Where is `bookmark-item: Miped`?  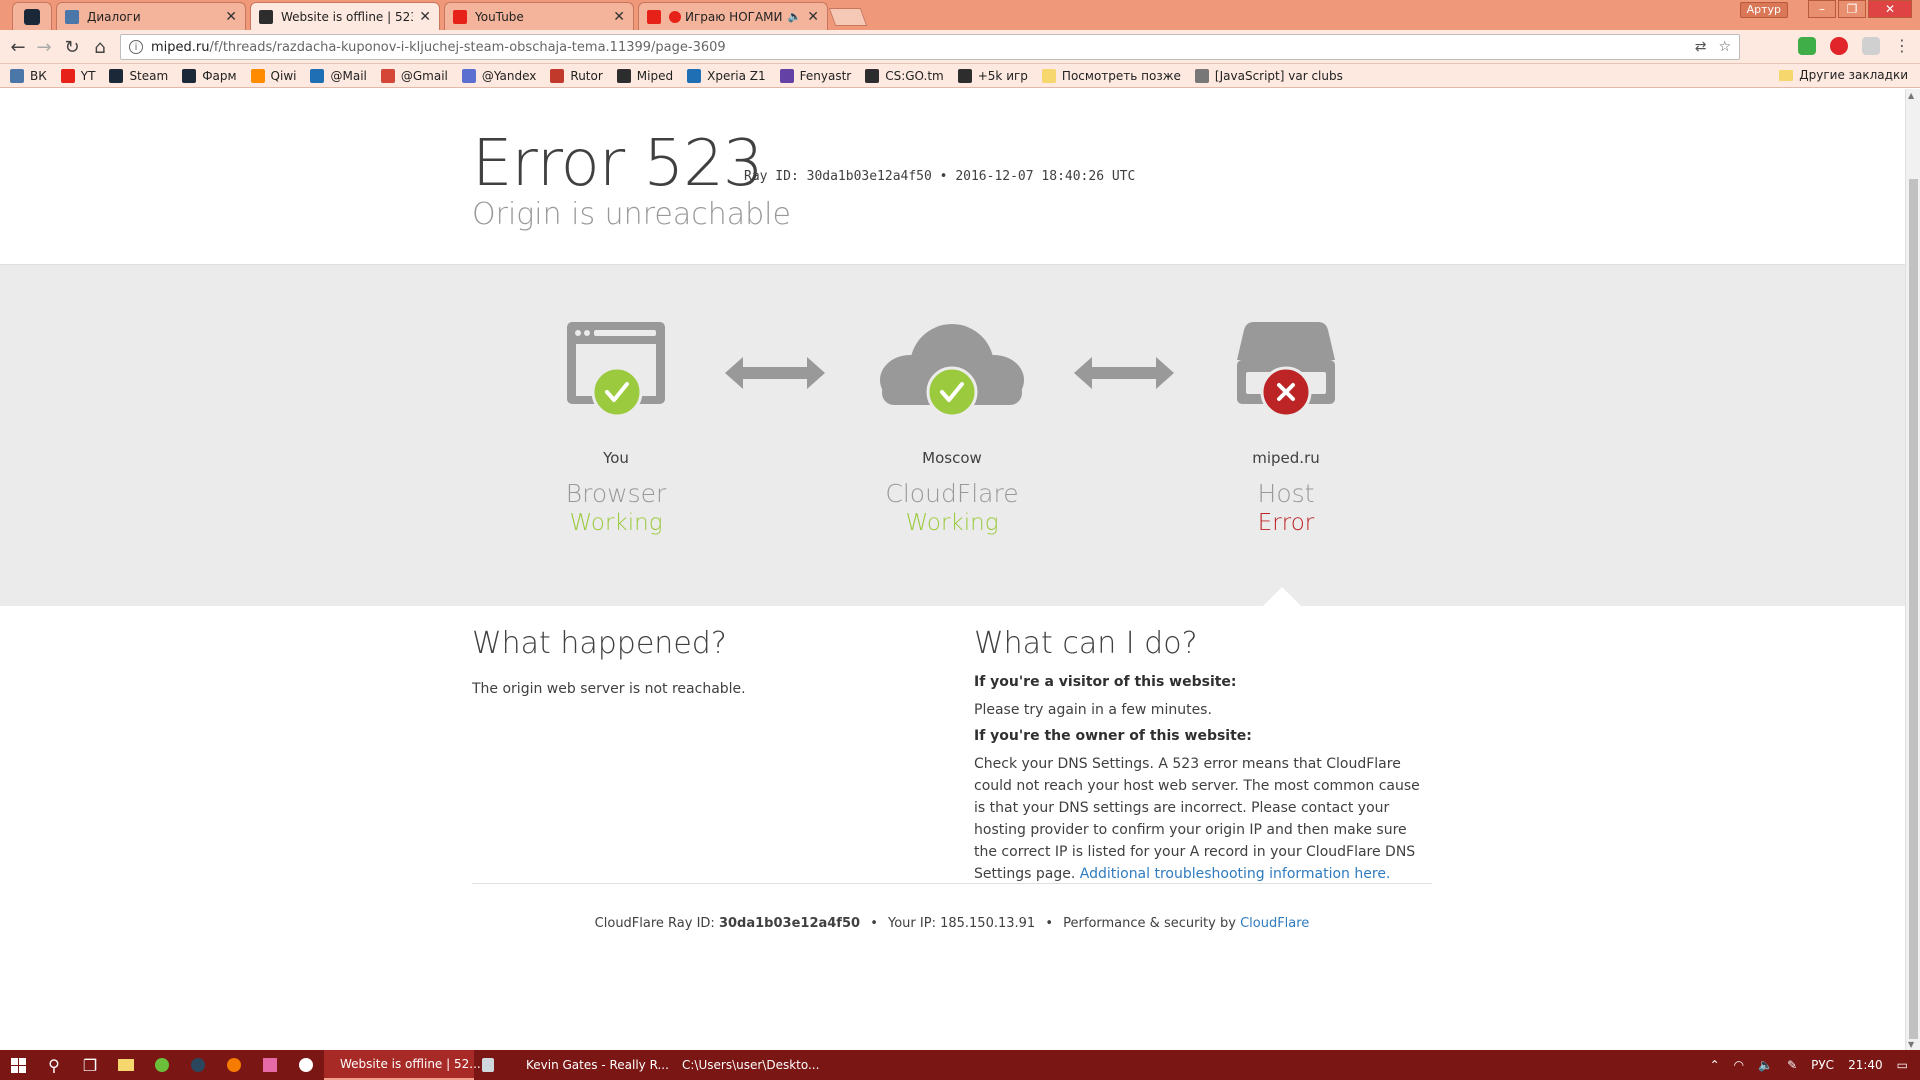
bookmark-item: Miped is located at coordinates (644, 75).